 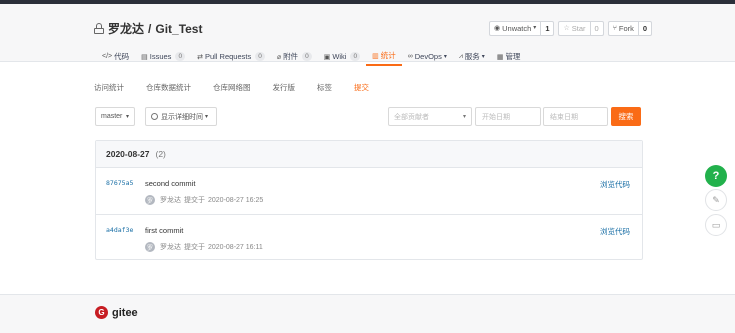 I want to click on repo-actions: ◉ Unwatch ▾ 1 ☆ Star 0 ⑂ Fork 0, so click(x=571, y=28).